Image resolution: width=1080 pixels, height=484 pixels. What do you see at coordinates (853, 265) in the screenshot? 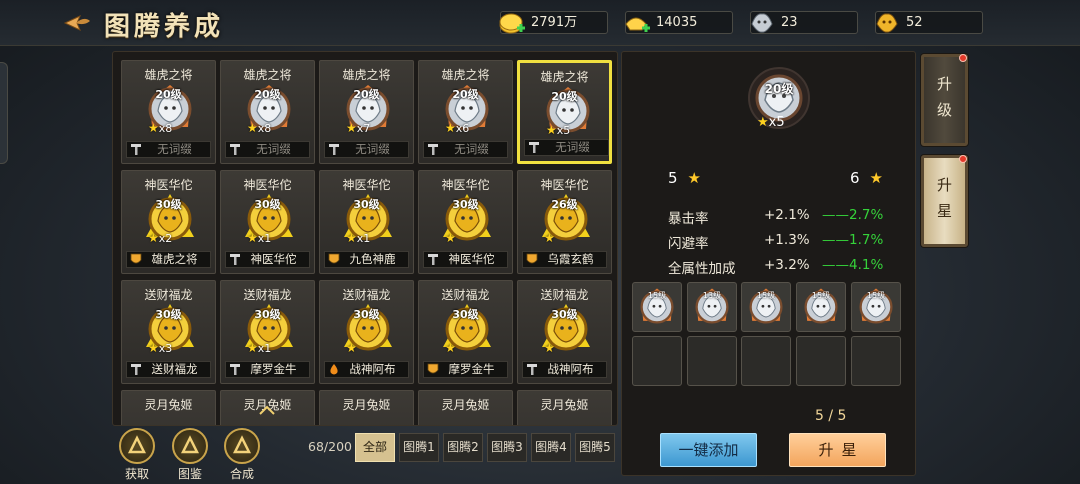
I see `stat-next: ——4.1%` at bounding box center [853, 265].